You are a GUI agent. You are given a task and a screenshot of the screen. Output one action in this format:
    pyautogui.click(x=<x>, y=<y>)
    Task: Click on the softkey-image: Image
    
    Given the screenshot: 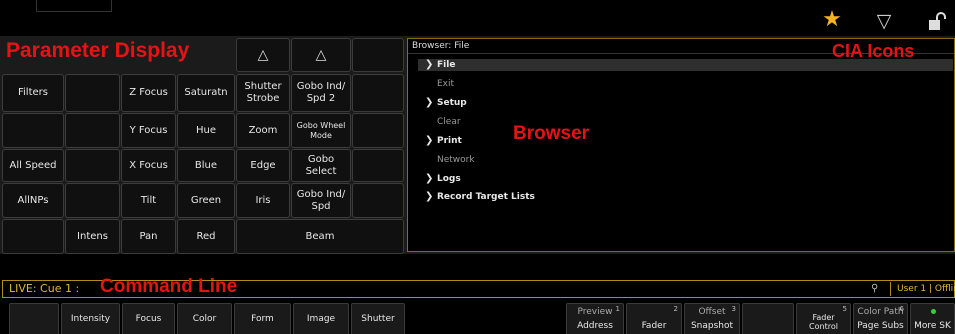 What is the action you would take?
    pyautogui.click(x=321, y=318)
    